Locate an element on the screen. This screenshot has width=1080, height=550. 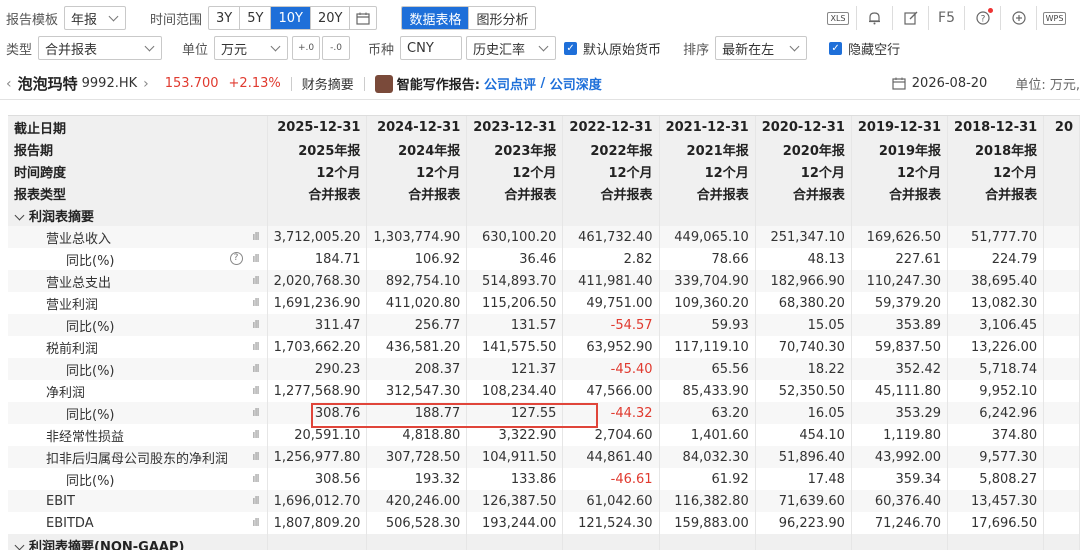
table-cell: 514,893.70 is located at coordinates (515, 281).